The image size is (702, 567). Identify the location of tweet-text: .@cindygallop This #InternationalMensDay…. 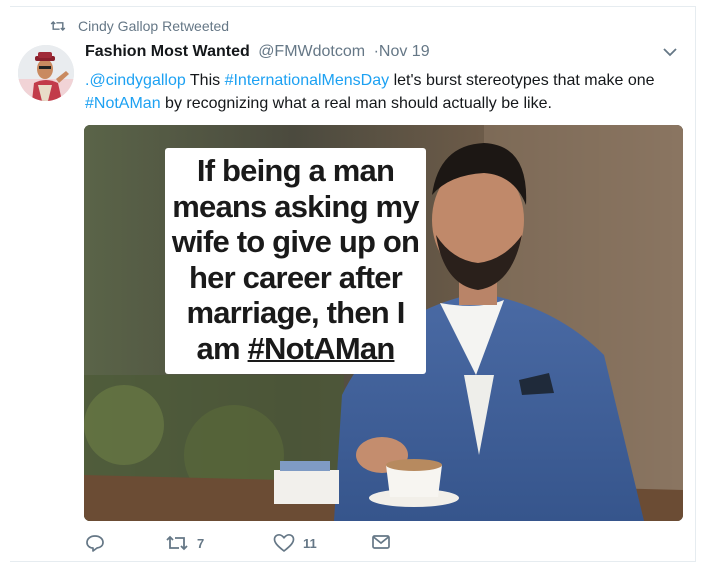
(387, 92).